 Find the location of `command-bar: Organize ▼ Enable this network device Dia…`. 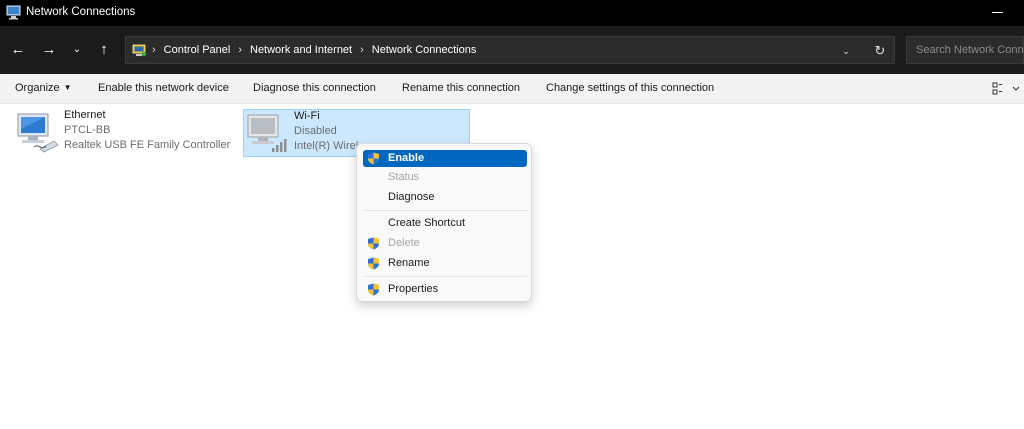

command-bar: Organize ▼ Enable this network device Dia… is located at coordinates (512, 89).